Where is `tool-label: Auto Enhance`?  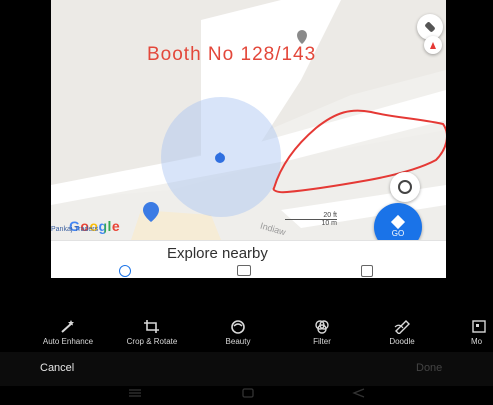 tool-label: Auto Enhance is located at coordinates (68, 341).